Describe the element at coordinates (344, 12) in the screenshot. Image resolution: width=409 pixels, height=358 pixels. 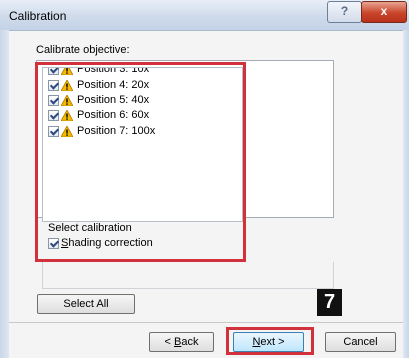
I see `help-button: ?` at that location.